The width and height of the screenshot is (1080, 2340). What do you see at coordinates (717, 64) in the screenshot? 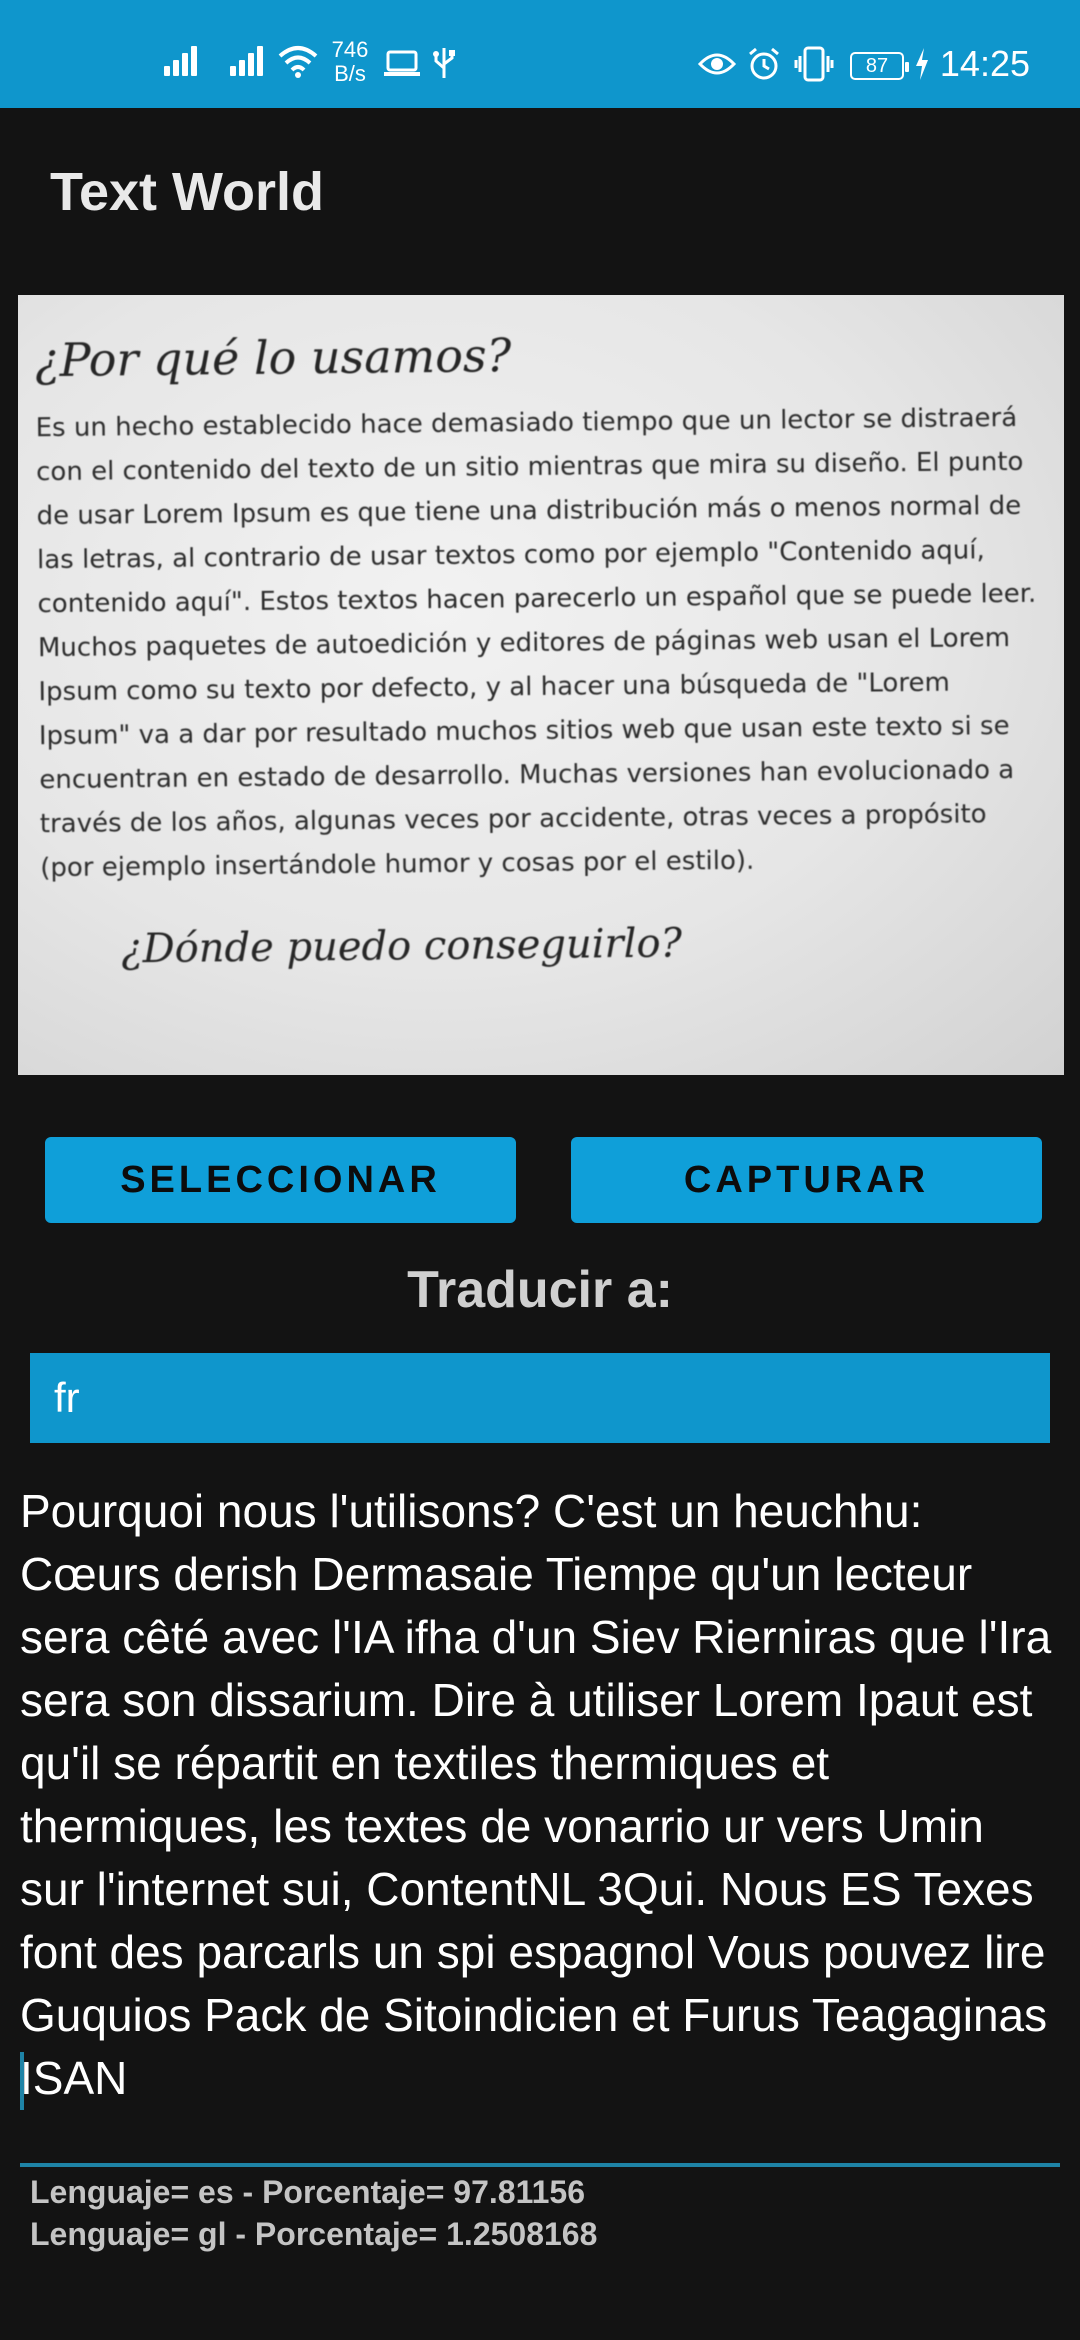
I see `eye-icon` at bounding box center [717, 64].